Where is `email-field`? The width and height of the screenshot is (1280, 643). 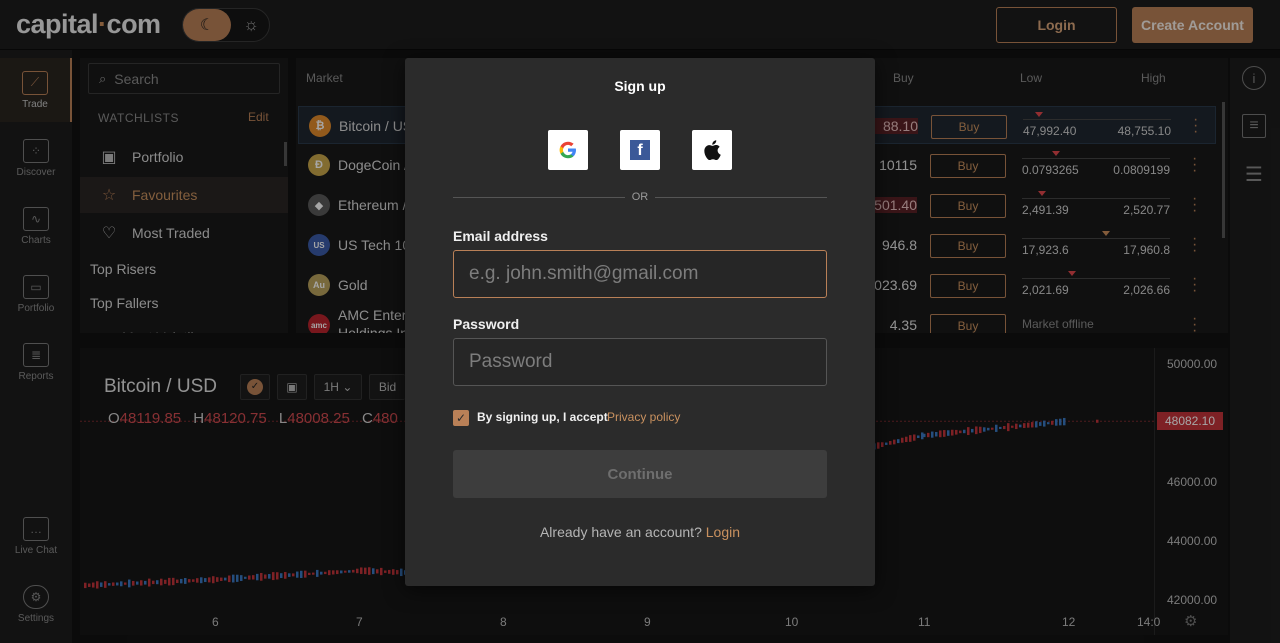 email-field is located at coordinates (640, 274).